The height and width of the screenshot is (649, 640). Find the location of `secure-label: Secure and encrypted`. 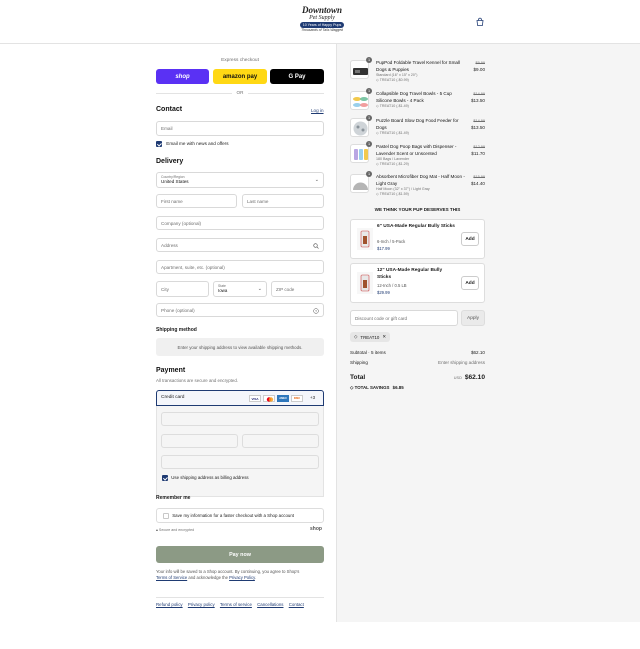

secure-label: Secure and encrypted is located at coordinates (176, 530).